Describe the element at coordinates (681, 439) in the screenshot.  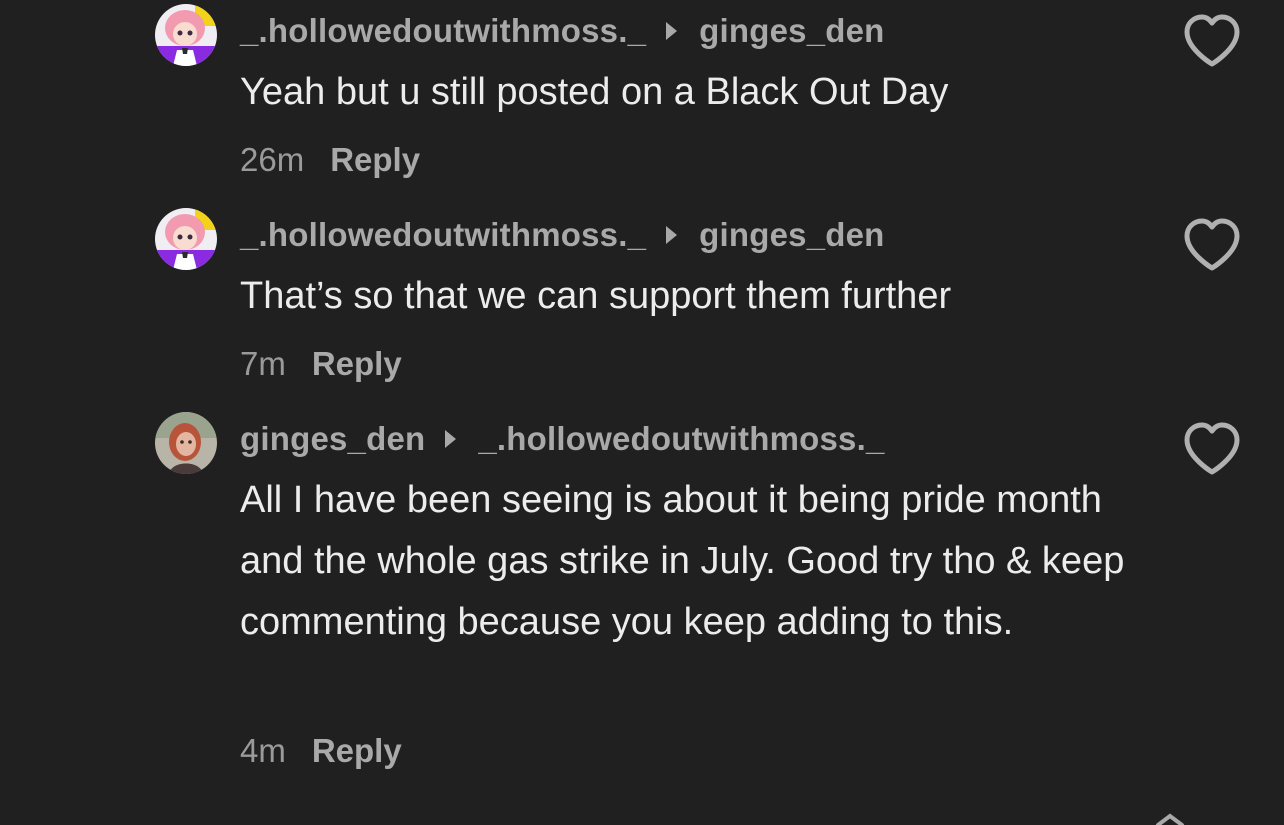
I see `reply-to-username: _.hollowedoutwithmoss._` at that location.